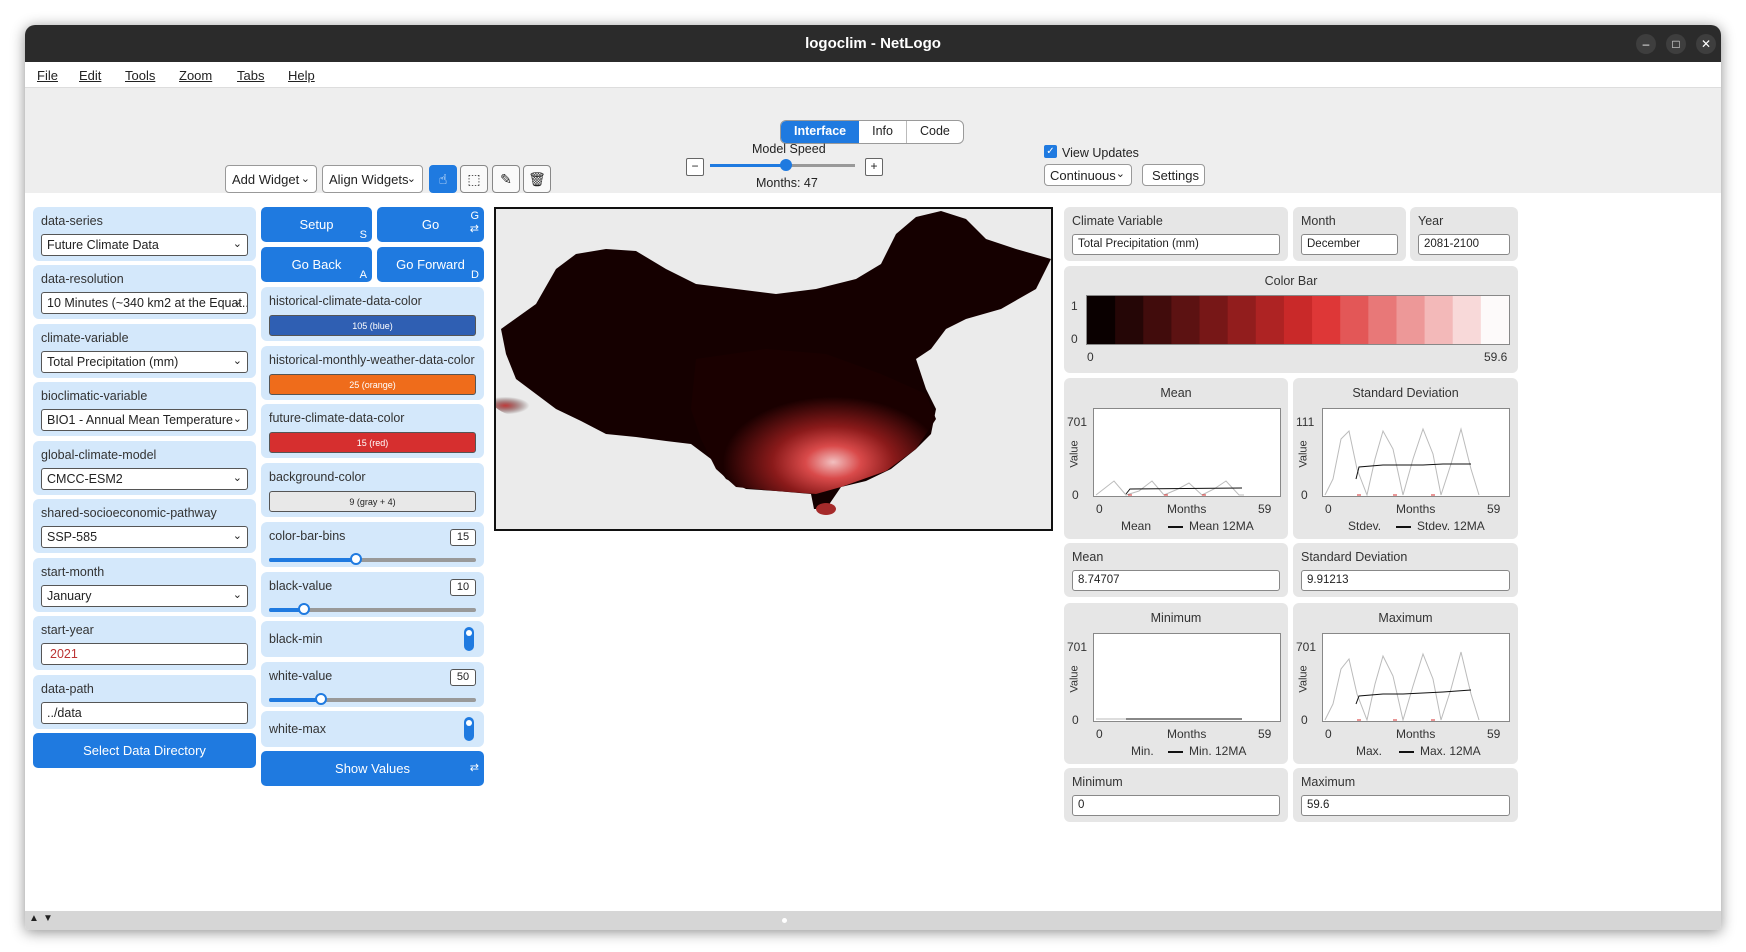 This screenshot has height=952, width=1746. What do you see at coordinates (372, 325) in the screenshot?
I see `color-swatch: 105 (blue)` at bounding box center [372, 325].